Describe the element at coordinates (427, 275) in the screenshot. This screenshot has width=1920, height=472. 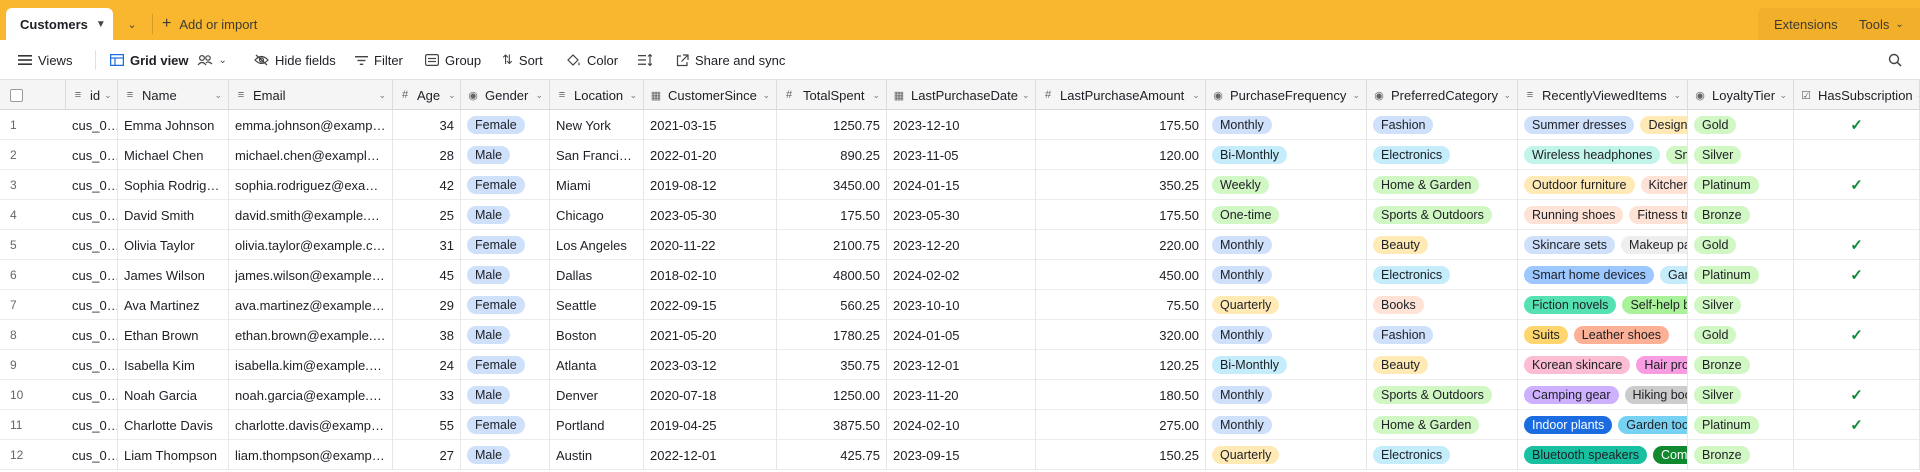
I see `cell-age: 45` at that location.